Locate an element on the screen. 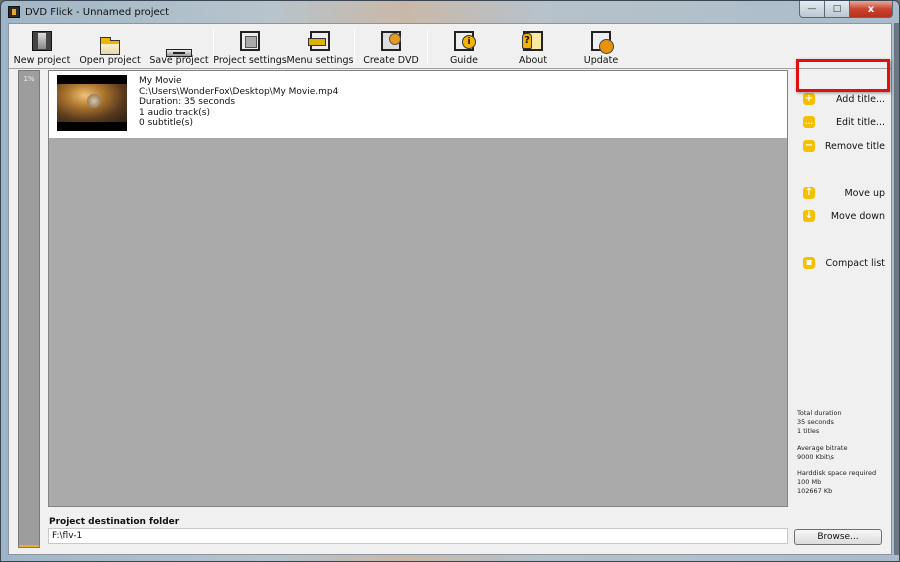 The image size is (900, 562). window-title: DVD Flick - Unnamed project is located at coordinates (97, 12).